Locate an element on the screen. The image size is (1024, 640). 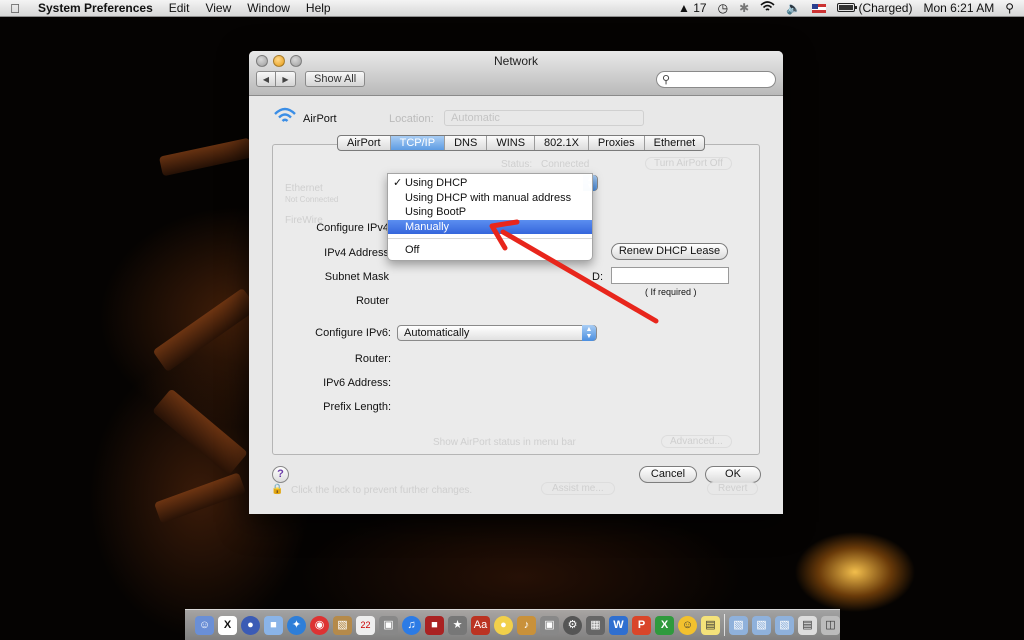
checkmark-icon: ✓ is located at coordinates (398, 183).